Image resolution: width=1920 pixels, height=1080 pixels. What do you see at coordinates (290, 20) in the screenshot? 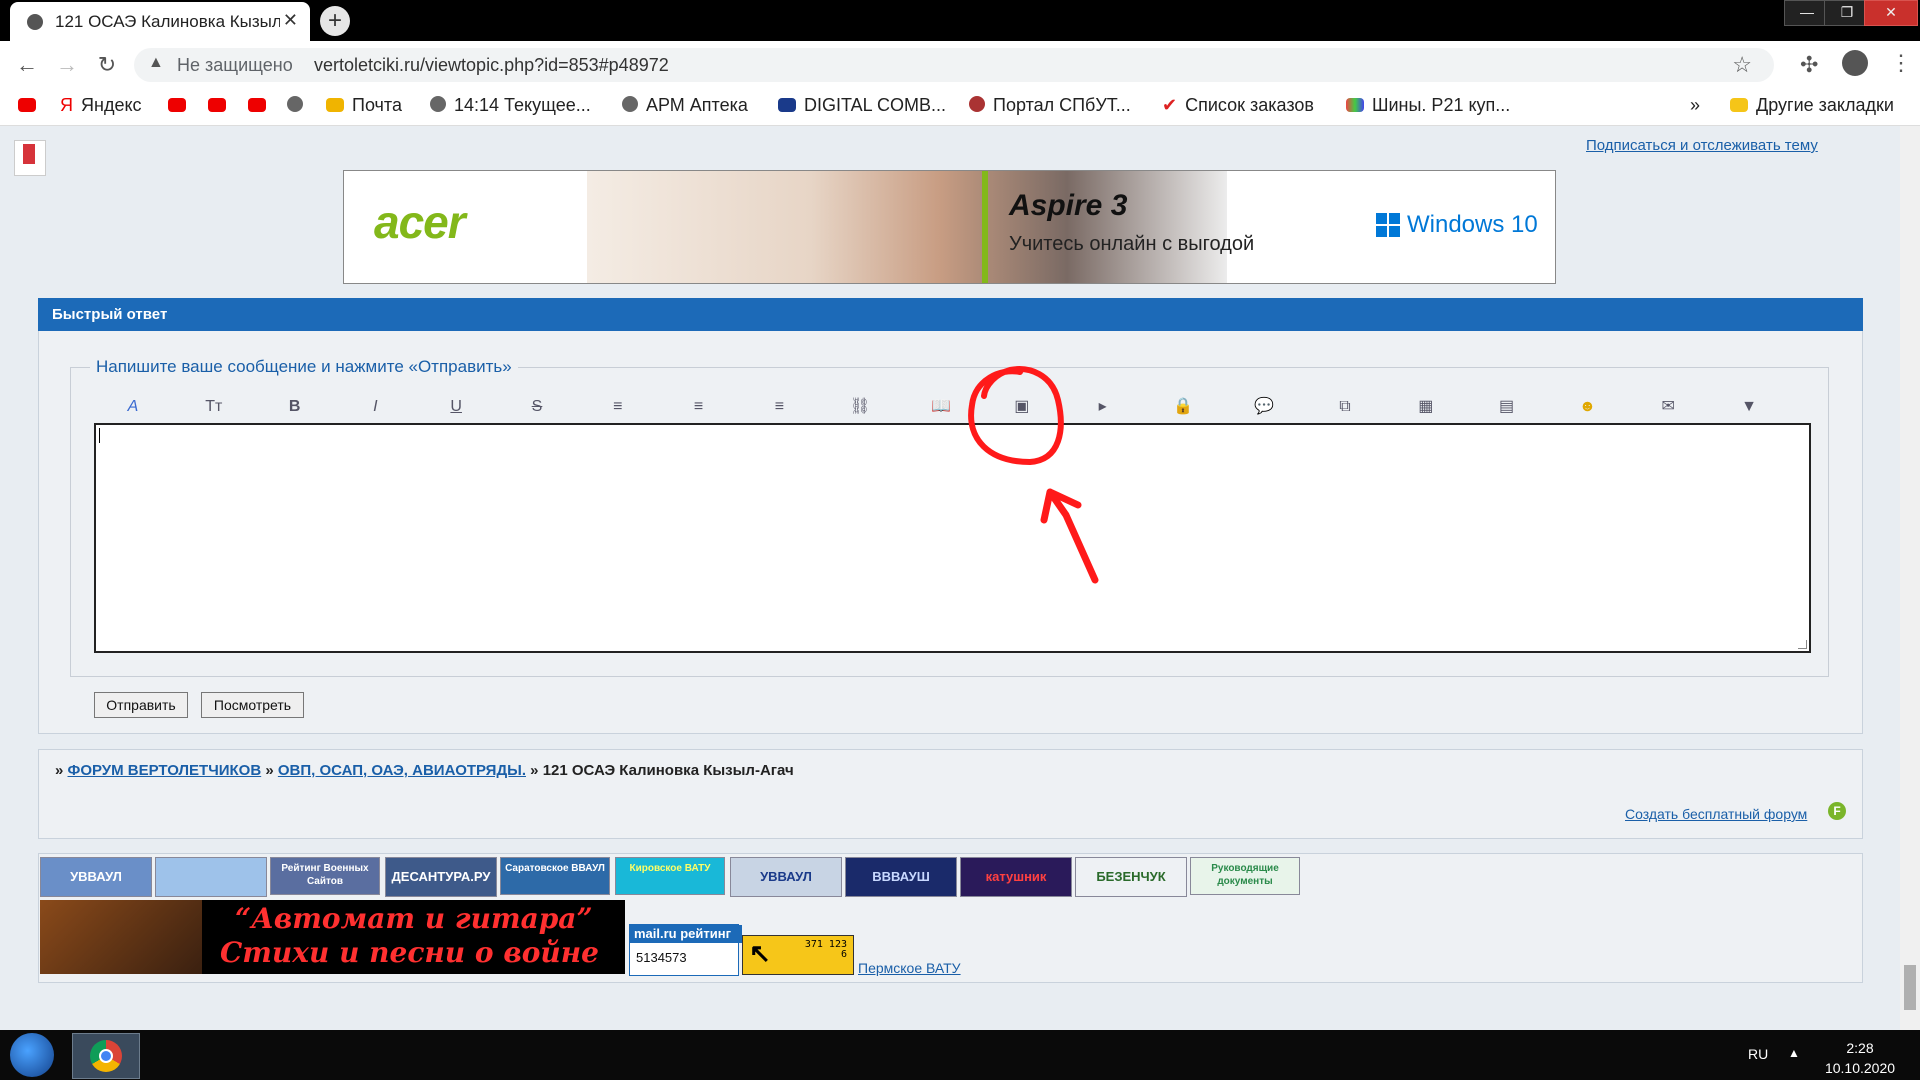
I see `tab-close-icon: ✕` at bounding box center [290, 20].